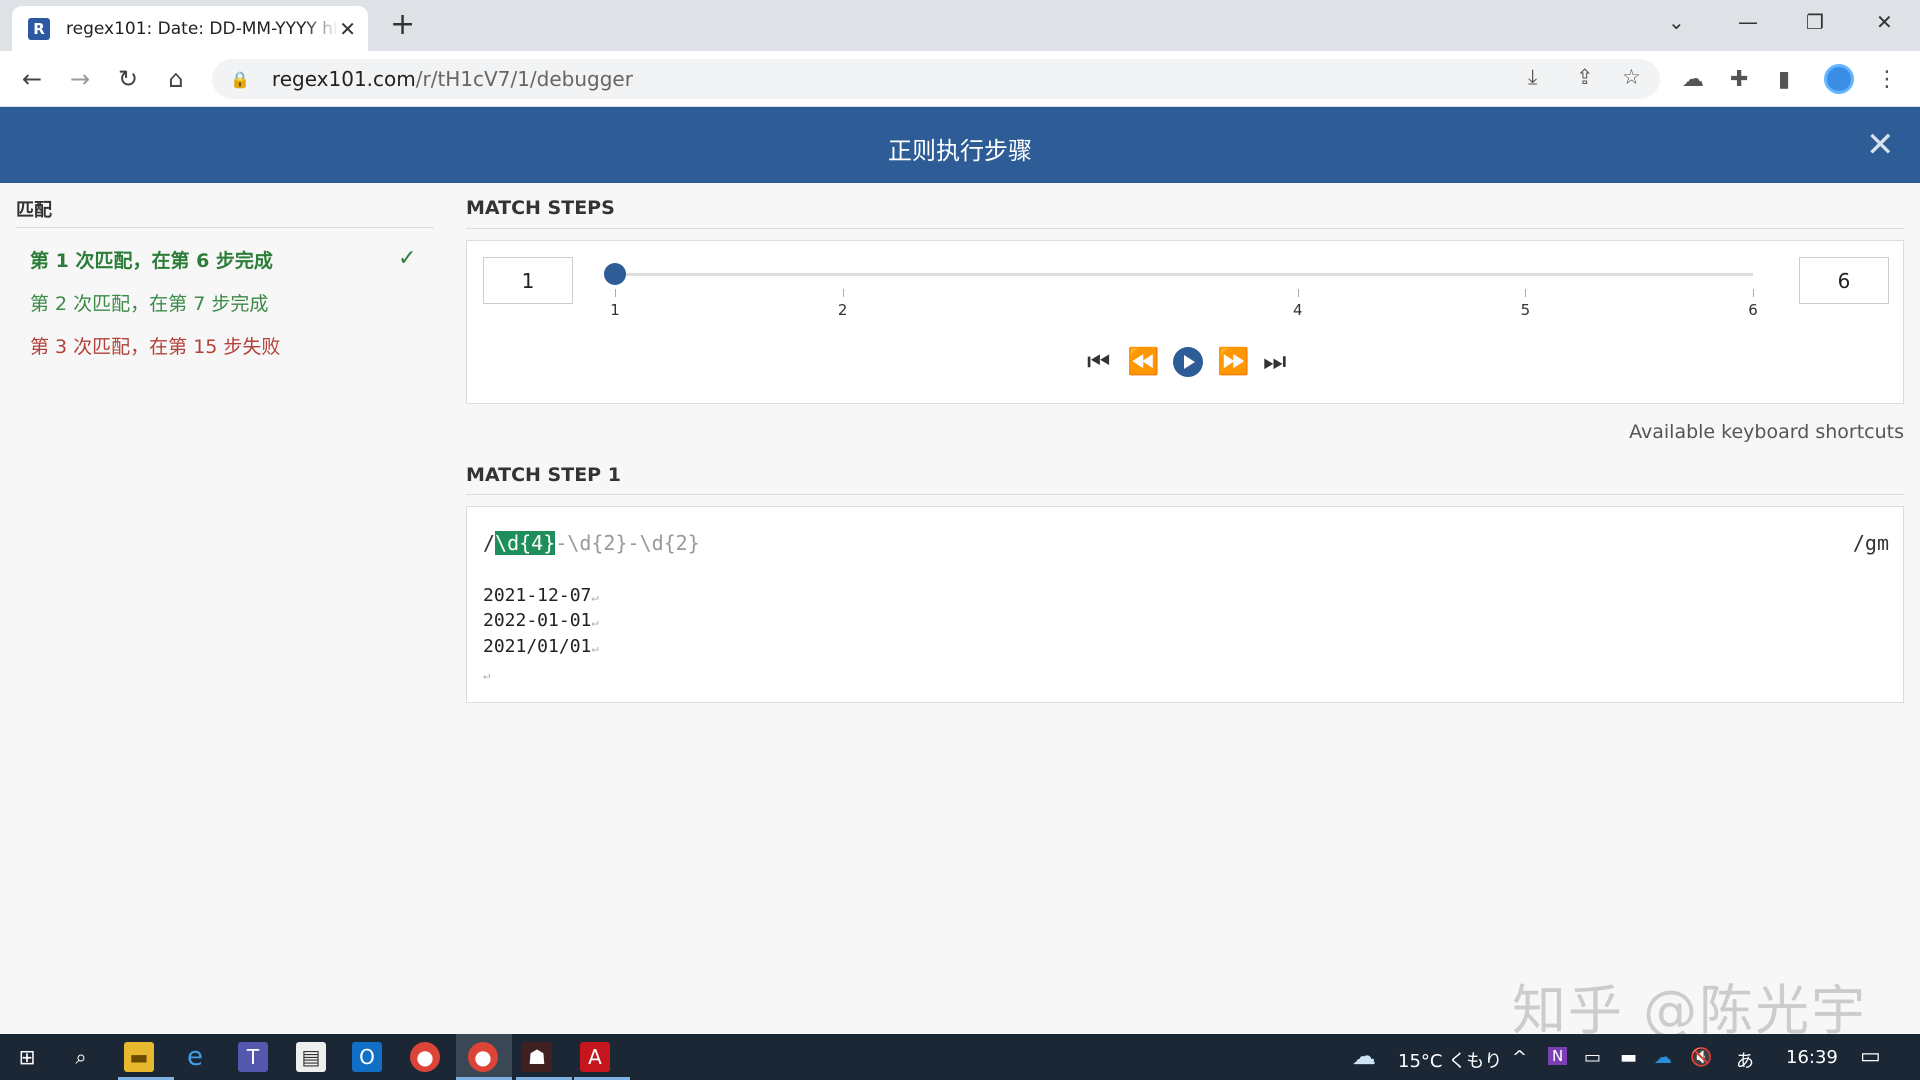  Describe the element at coordinates (1631, 77) in the screenshot. I see `bookmark-star-icon: ☆` at that location.